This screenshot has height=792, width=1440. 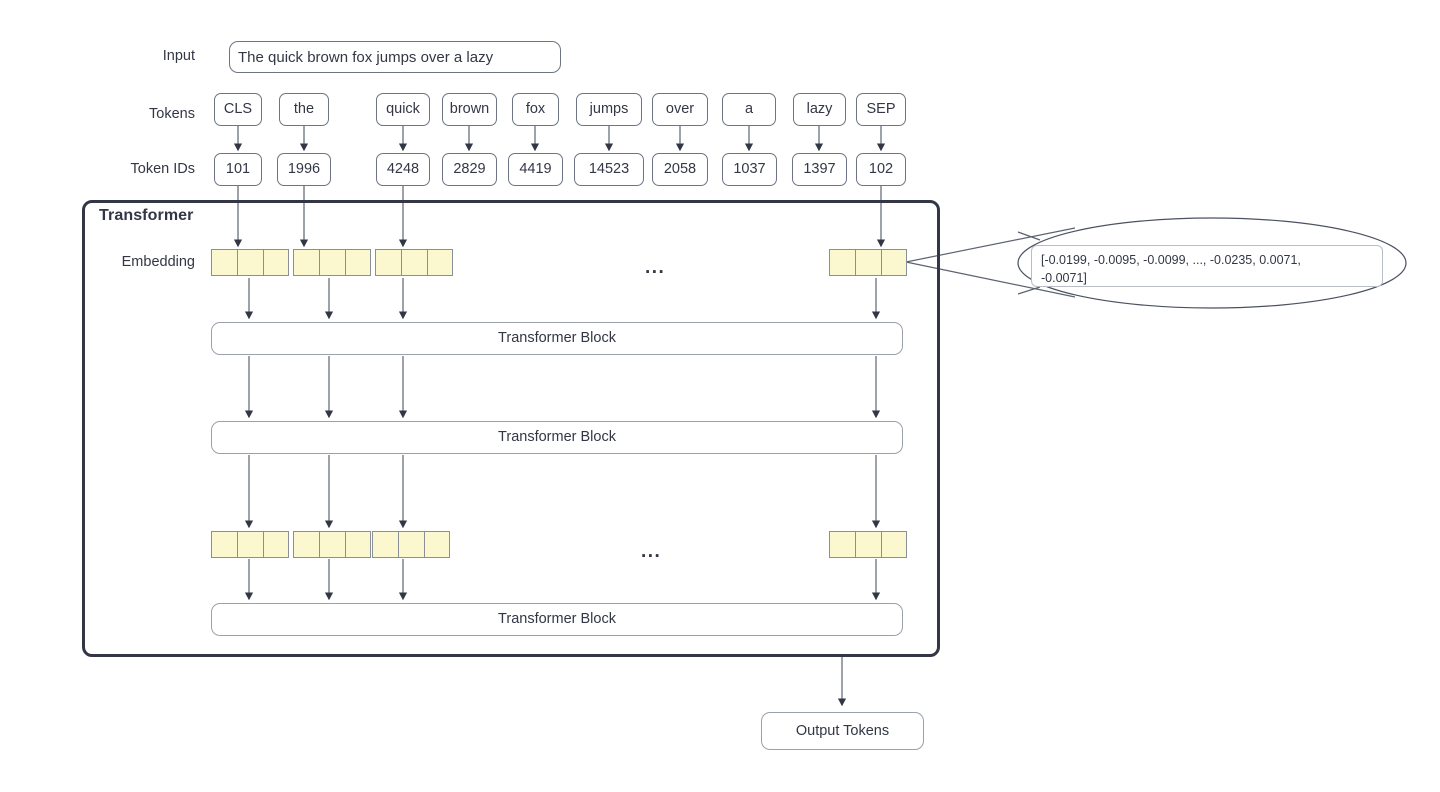 What do you see at coordinates (749, 169) in the screenshot?
I see `token-id-box-1037: 1037` at bounding box center [749, 169].